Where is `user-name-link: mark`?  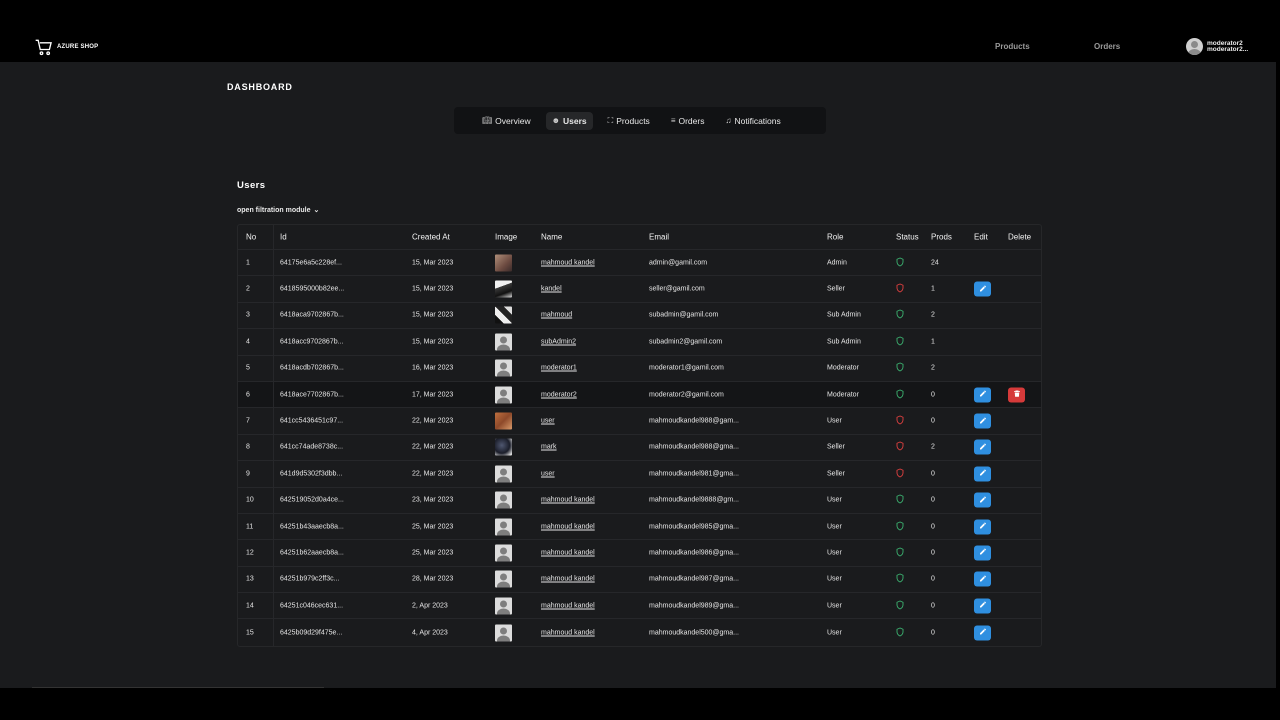 user-name-link: mark is located at coordinates (549, 447).